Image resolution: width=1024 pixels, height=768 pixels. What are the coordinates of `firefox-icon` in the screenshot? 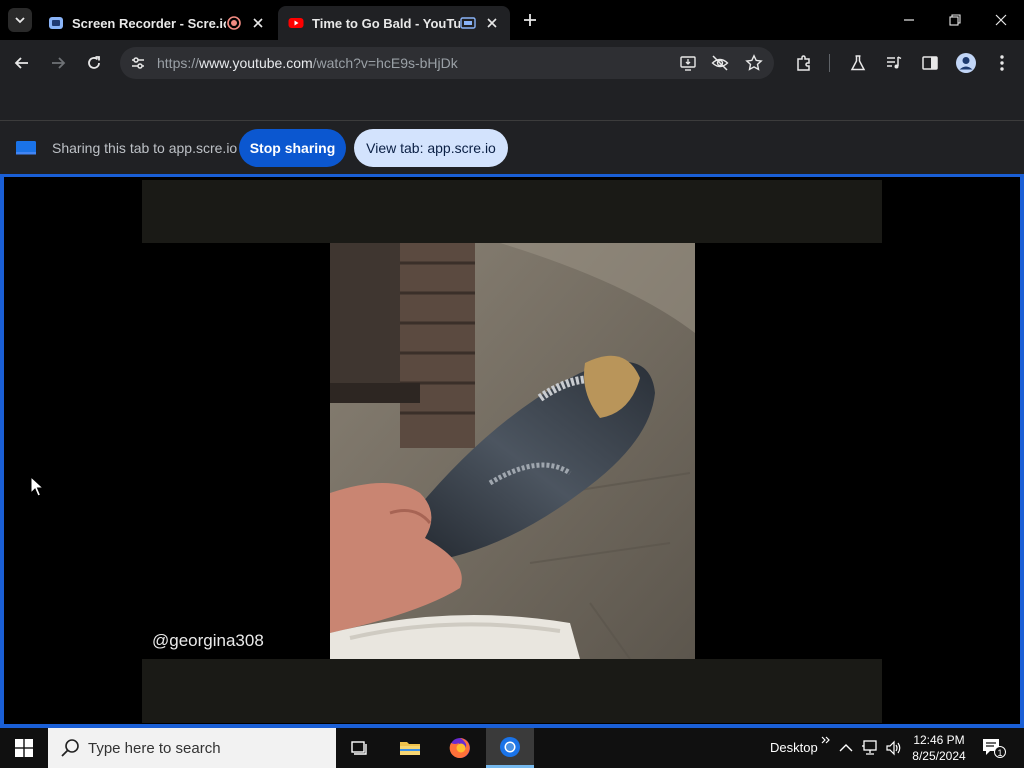 It's located at (459, 748).